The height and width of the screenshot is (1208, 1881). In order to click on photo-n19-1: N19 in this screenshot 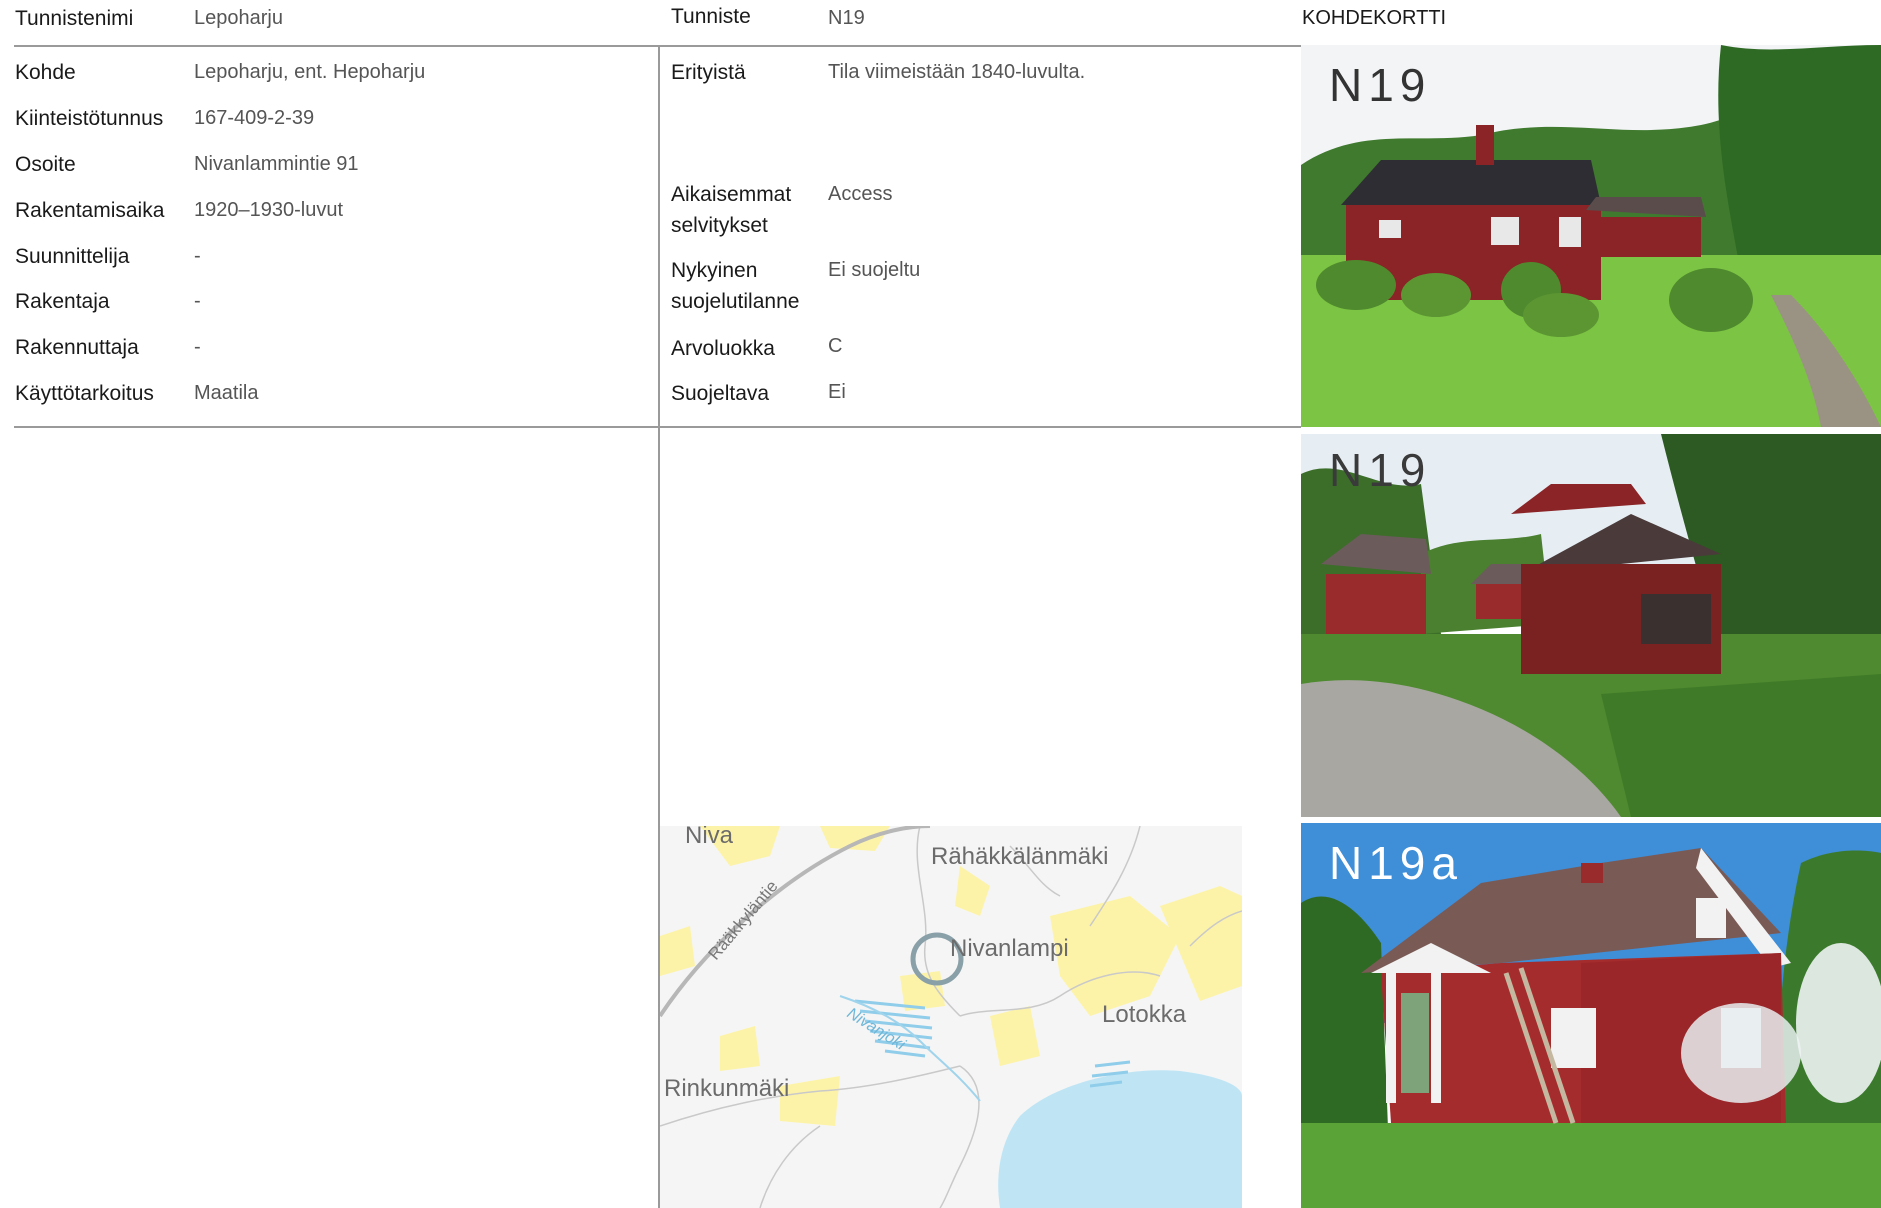, I will do `click(1591, 236)`.